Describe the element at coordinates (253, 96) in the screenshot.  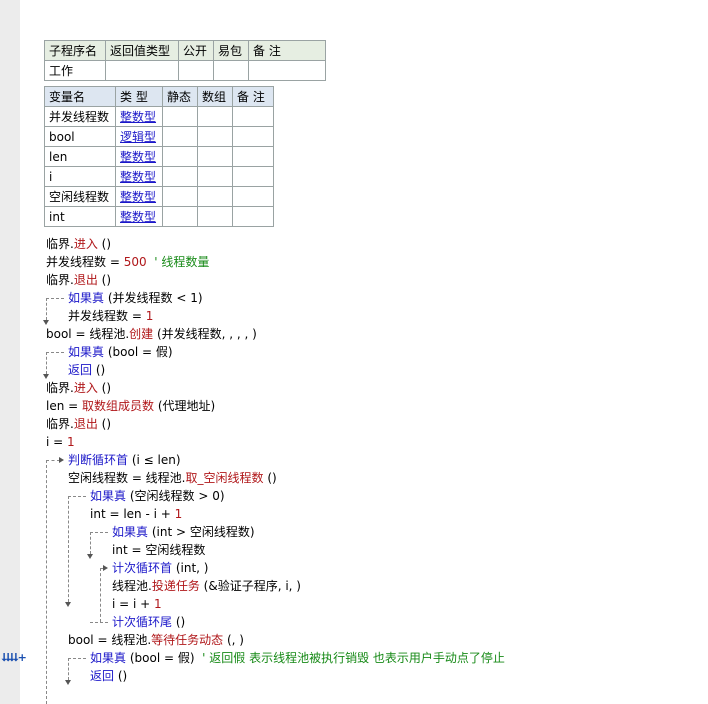
I see `col-var-remark: 备 注` at that location.